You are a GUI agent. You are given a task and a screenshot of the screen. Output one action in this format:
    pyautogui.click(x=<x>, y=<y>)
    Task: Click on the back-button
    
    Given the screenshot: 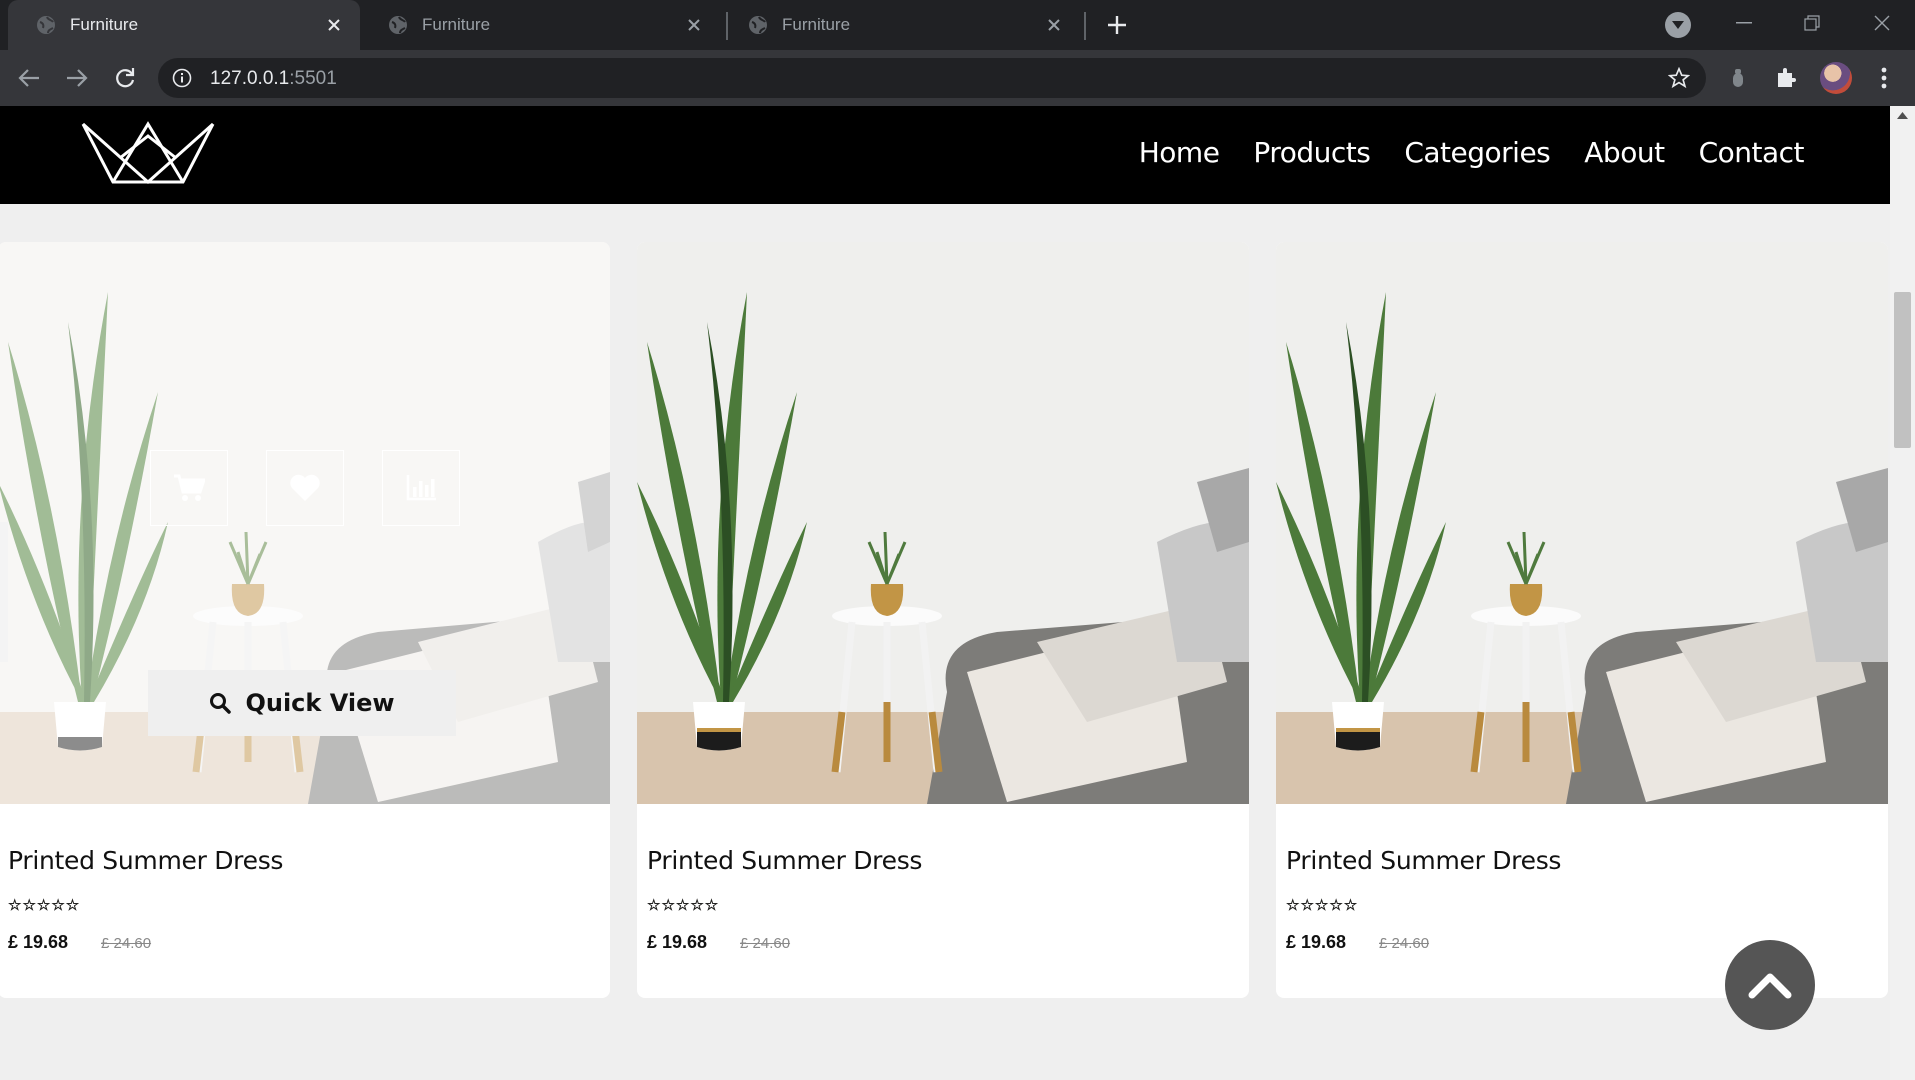 What is the action you would take?
    pyautogui.click(x=29, y=78)
    